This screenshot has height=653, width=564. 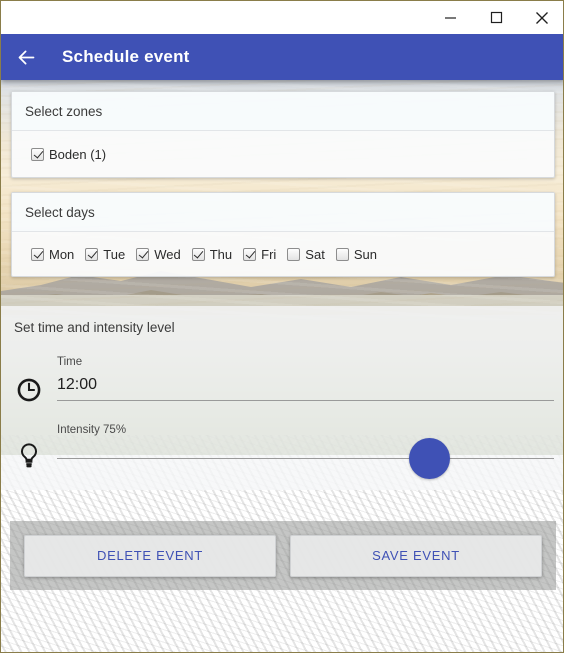 I want to click on day-checkbox-tue: Tue, so click(x=105, y=254).